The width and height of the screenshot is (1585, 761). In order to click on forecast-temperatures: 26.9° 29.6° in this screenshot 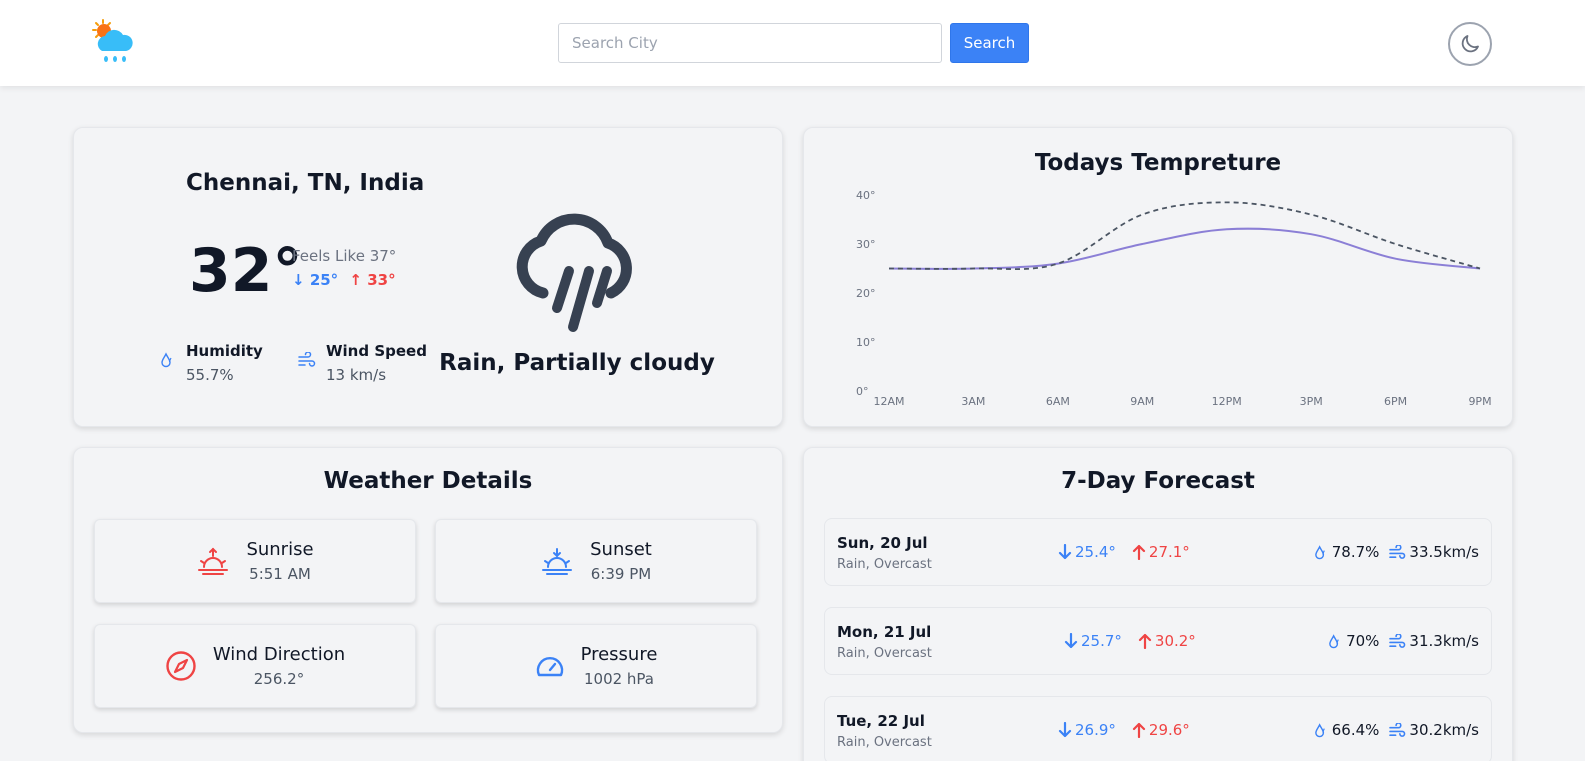, I will do `click(1124, 730)`.